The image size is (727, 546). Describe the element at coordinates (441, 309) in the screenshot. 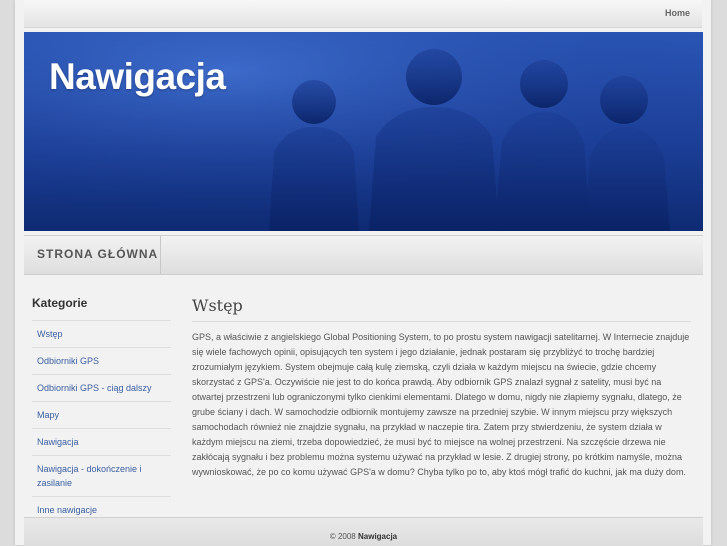

I see `article-title: Wstęp` at that location.